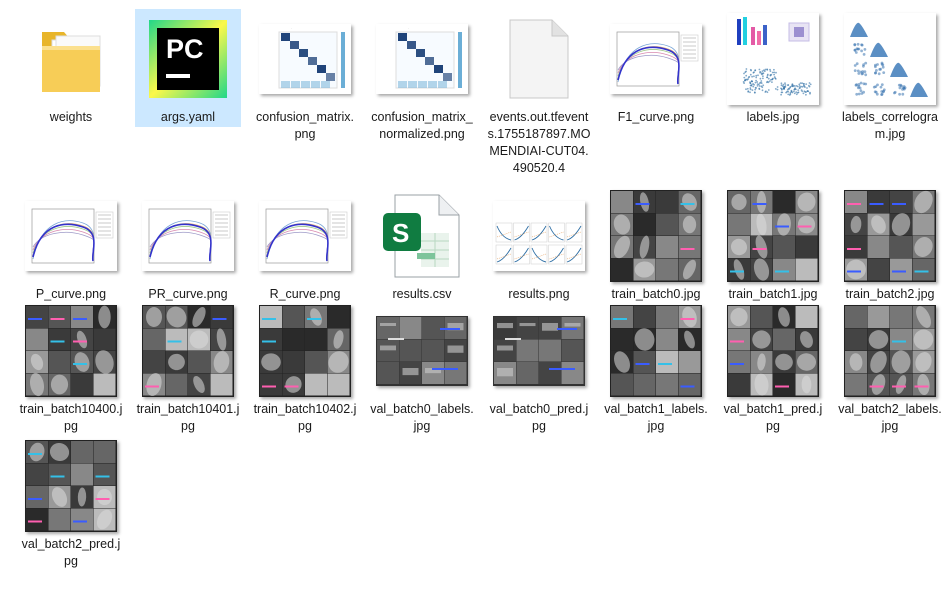 The width and height of the screenshot is (945, 598). I want to click on file-name-label: val_batch2_labels.jpg, so click(890, 417).